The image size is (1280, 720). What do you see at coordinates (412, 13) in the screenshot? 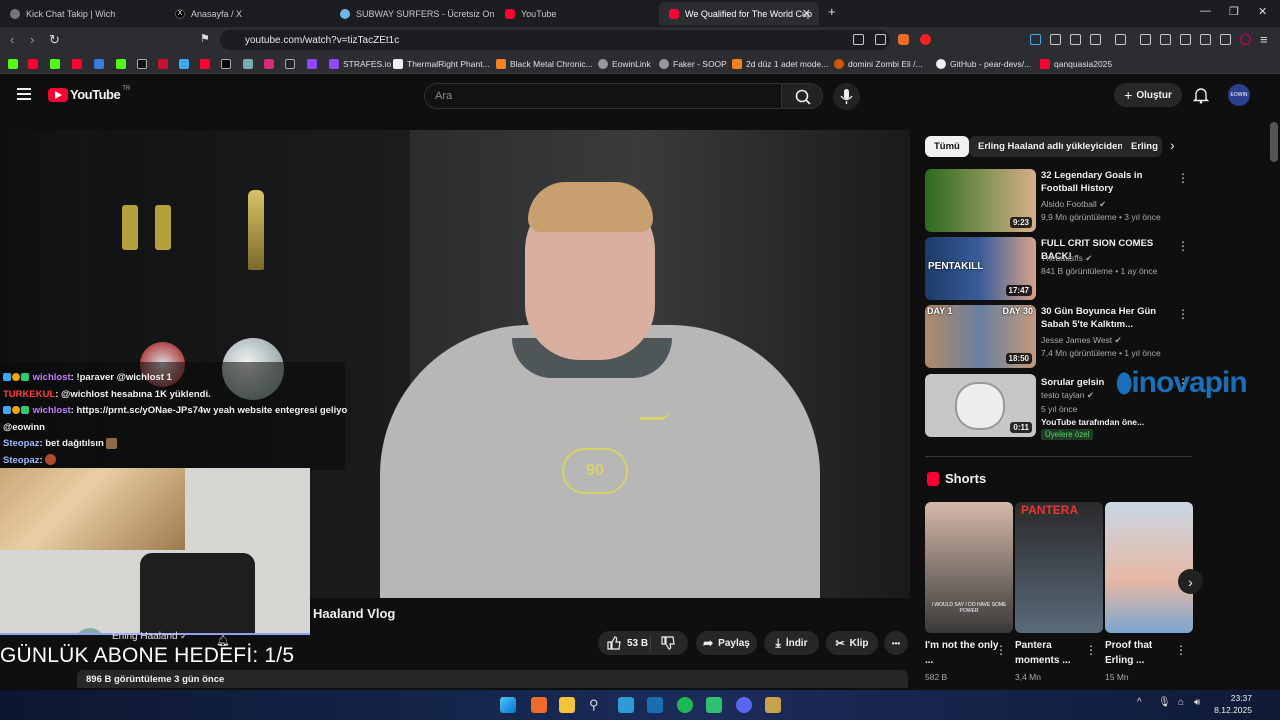
I see `tab-subway-surfers: SUBWAY SURFERS - Ücretsiz Online O` at bounding box center [412, 13].